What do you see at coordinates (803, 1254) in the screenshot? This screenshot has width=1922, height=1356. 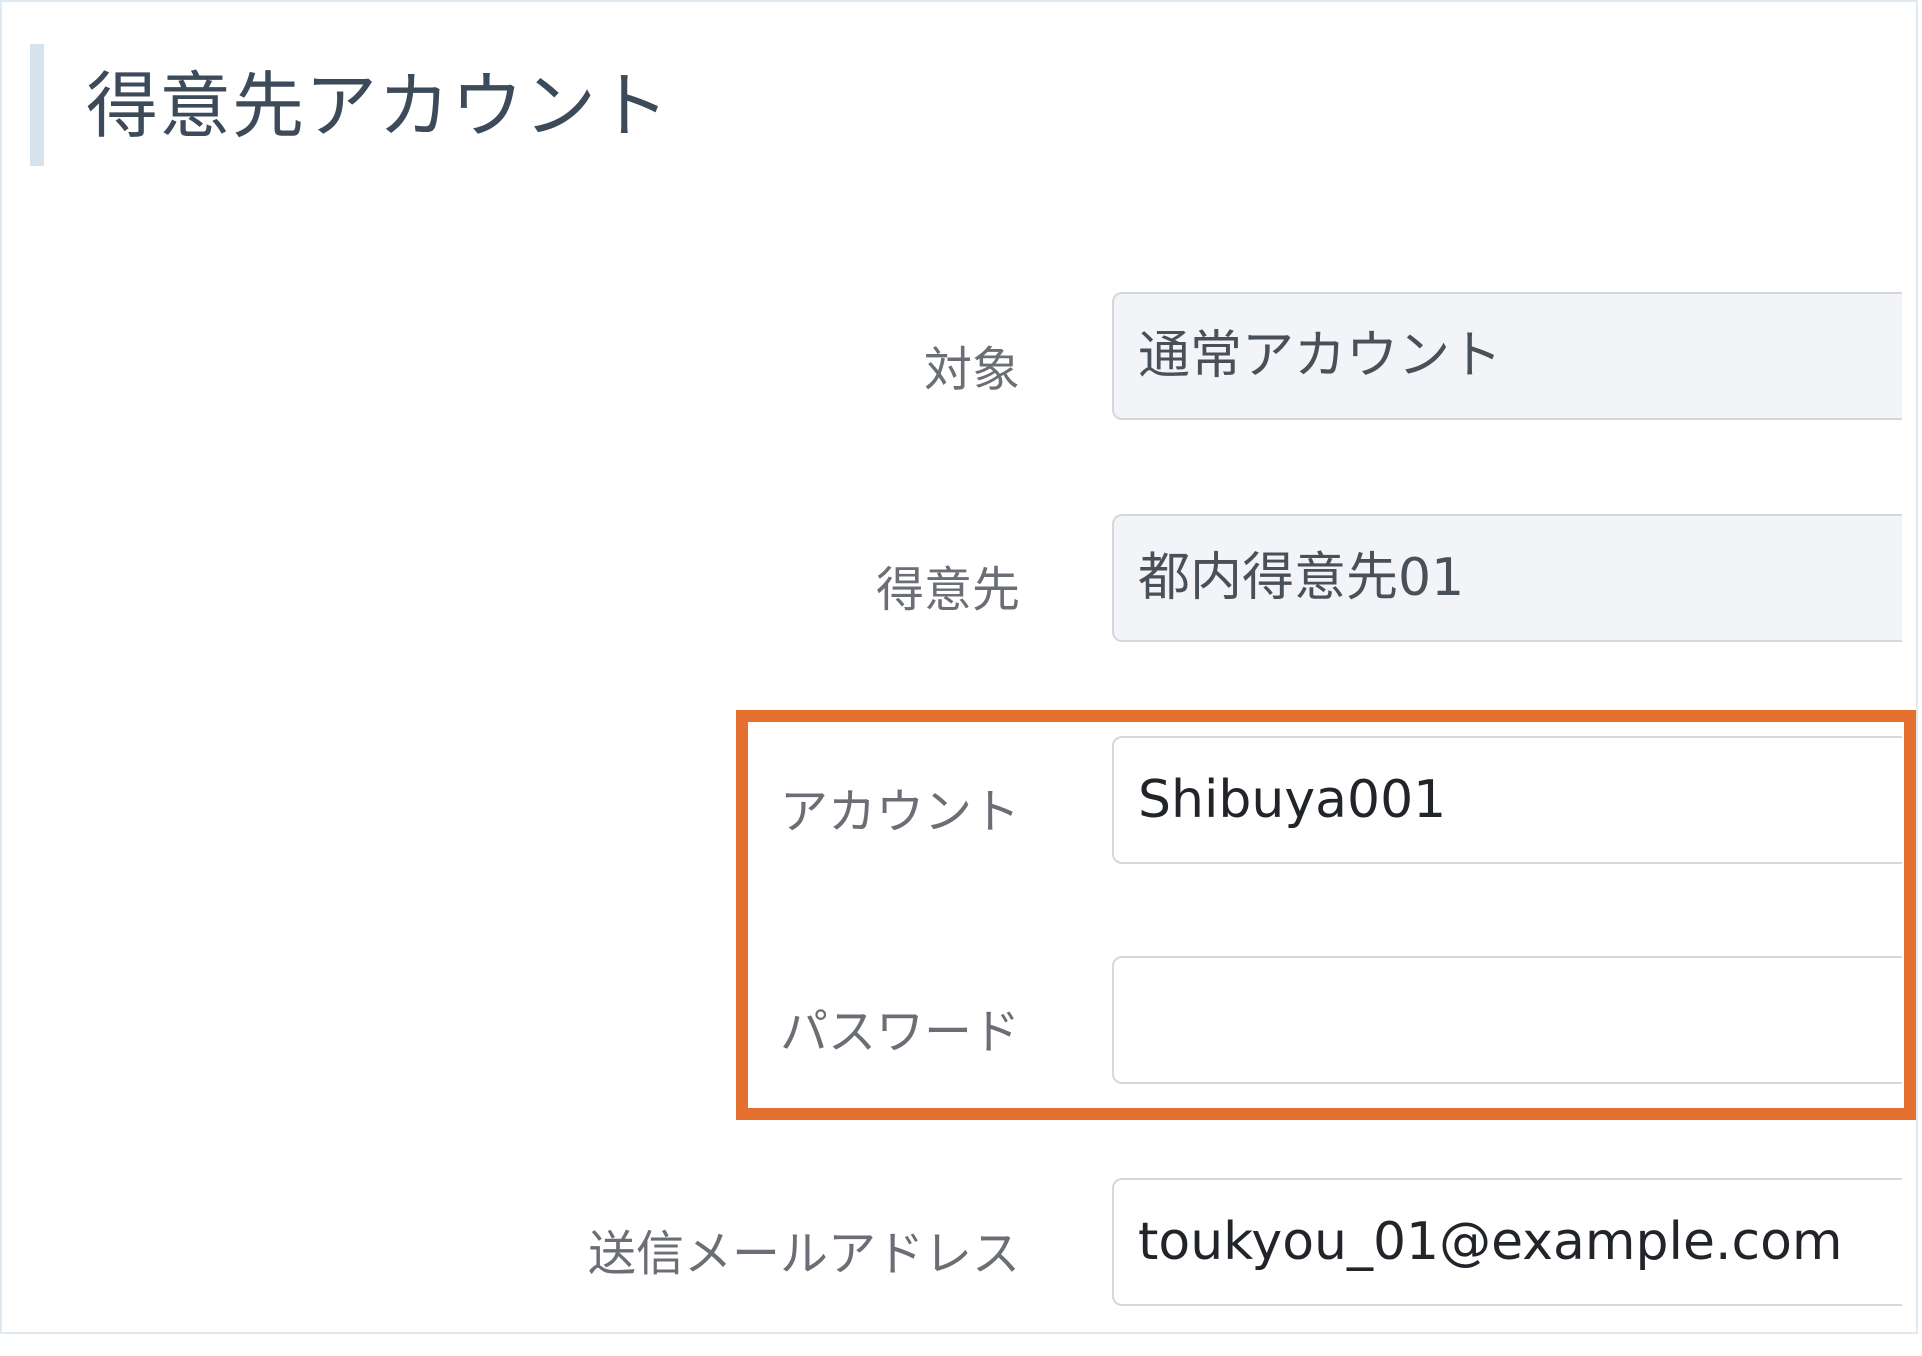 I see `email-label: 送信メールアドレス` at bounding box center [803, 1254].